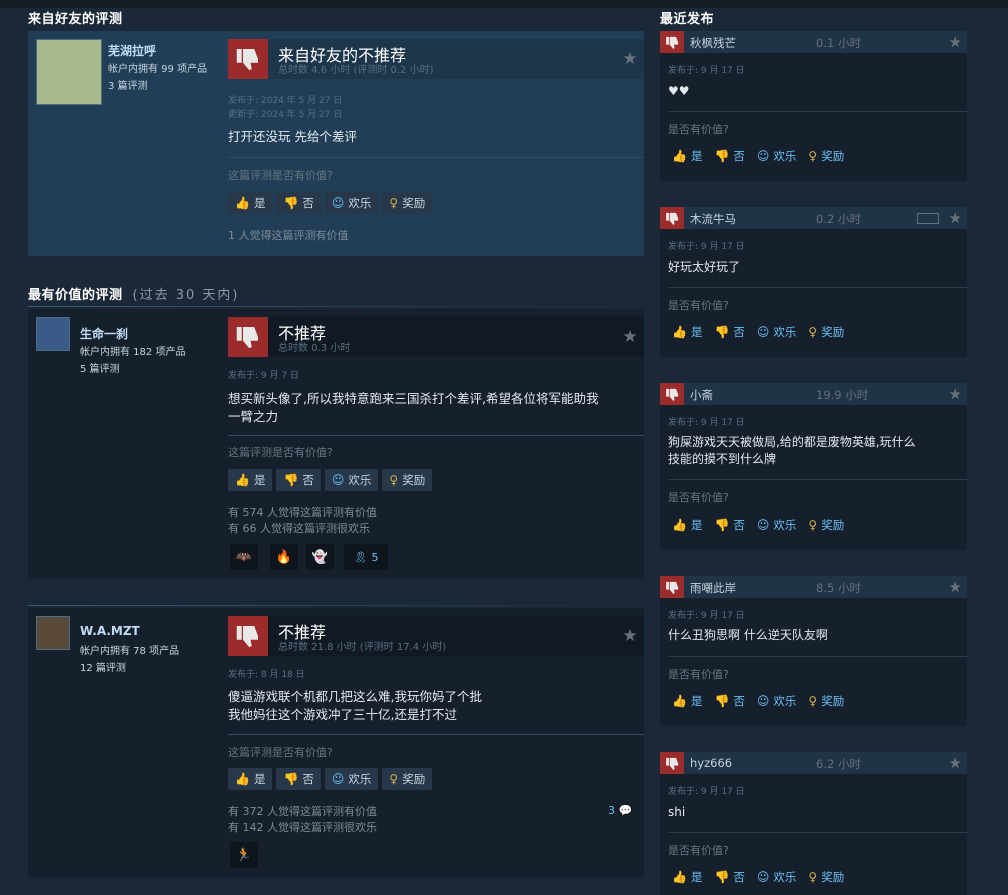  Describe the element at coordinates (110, 631) in the screenshot. I see `author-name: W.A.MZT` at that location.